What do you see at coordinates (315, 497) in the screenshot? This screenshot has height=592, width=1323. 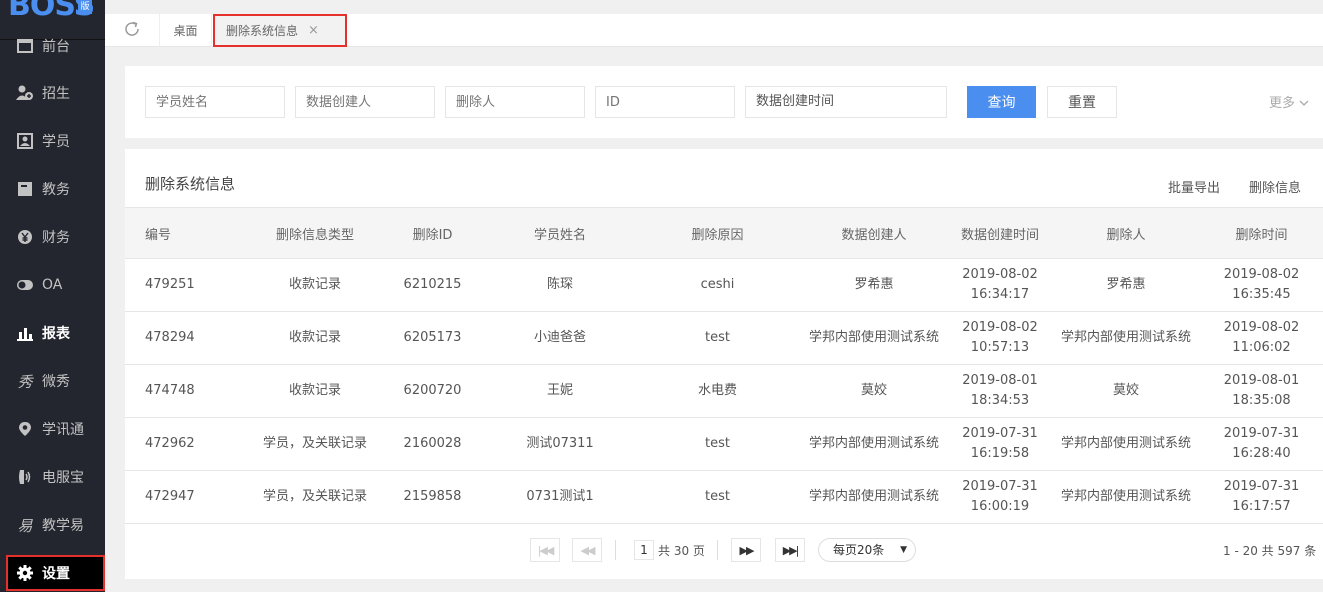 I see `cell-type: 学员，及关联记录` at bounding box center [315, 497].